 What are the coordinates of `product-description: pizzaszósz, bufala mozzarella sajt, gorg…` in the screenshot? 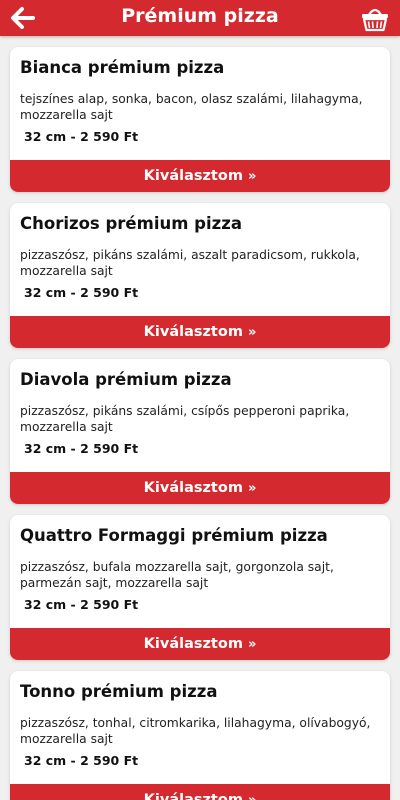 It's located at (177, 575).